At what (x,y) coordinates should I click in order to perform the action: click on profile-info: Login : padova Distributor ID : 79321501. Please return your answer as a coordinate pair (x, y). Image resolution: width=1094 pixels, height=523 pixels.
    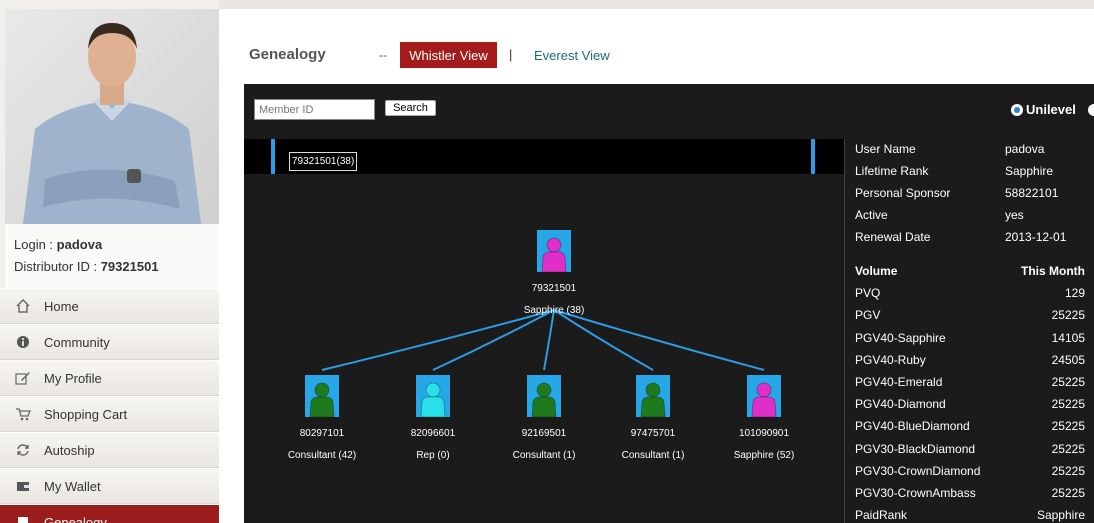
    Looking at the image, I should click on (112, 256).